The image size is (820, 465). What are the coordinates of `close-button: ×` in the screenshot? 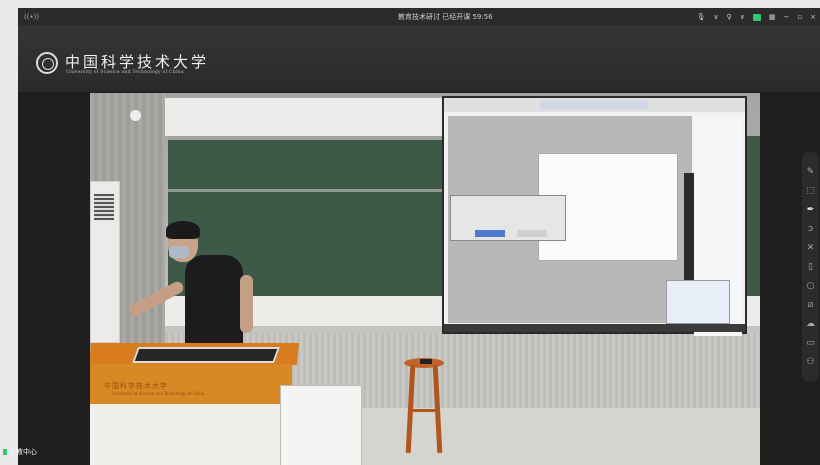 It's located at (813, 17).